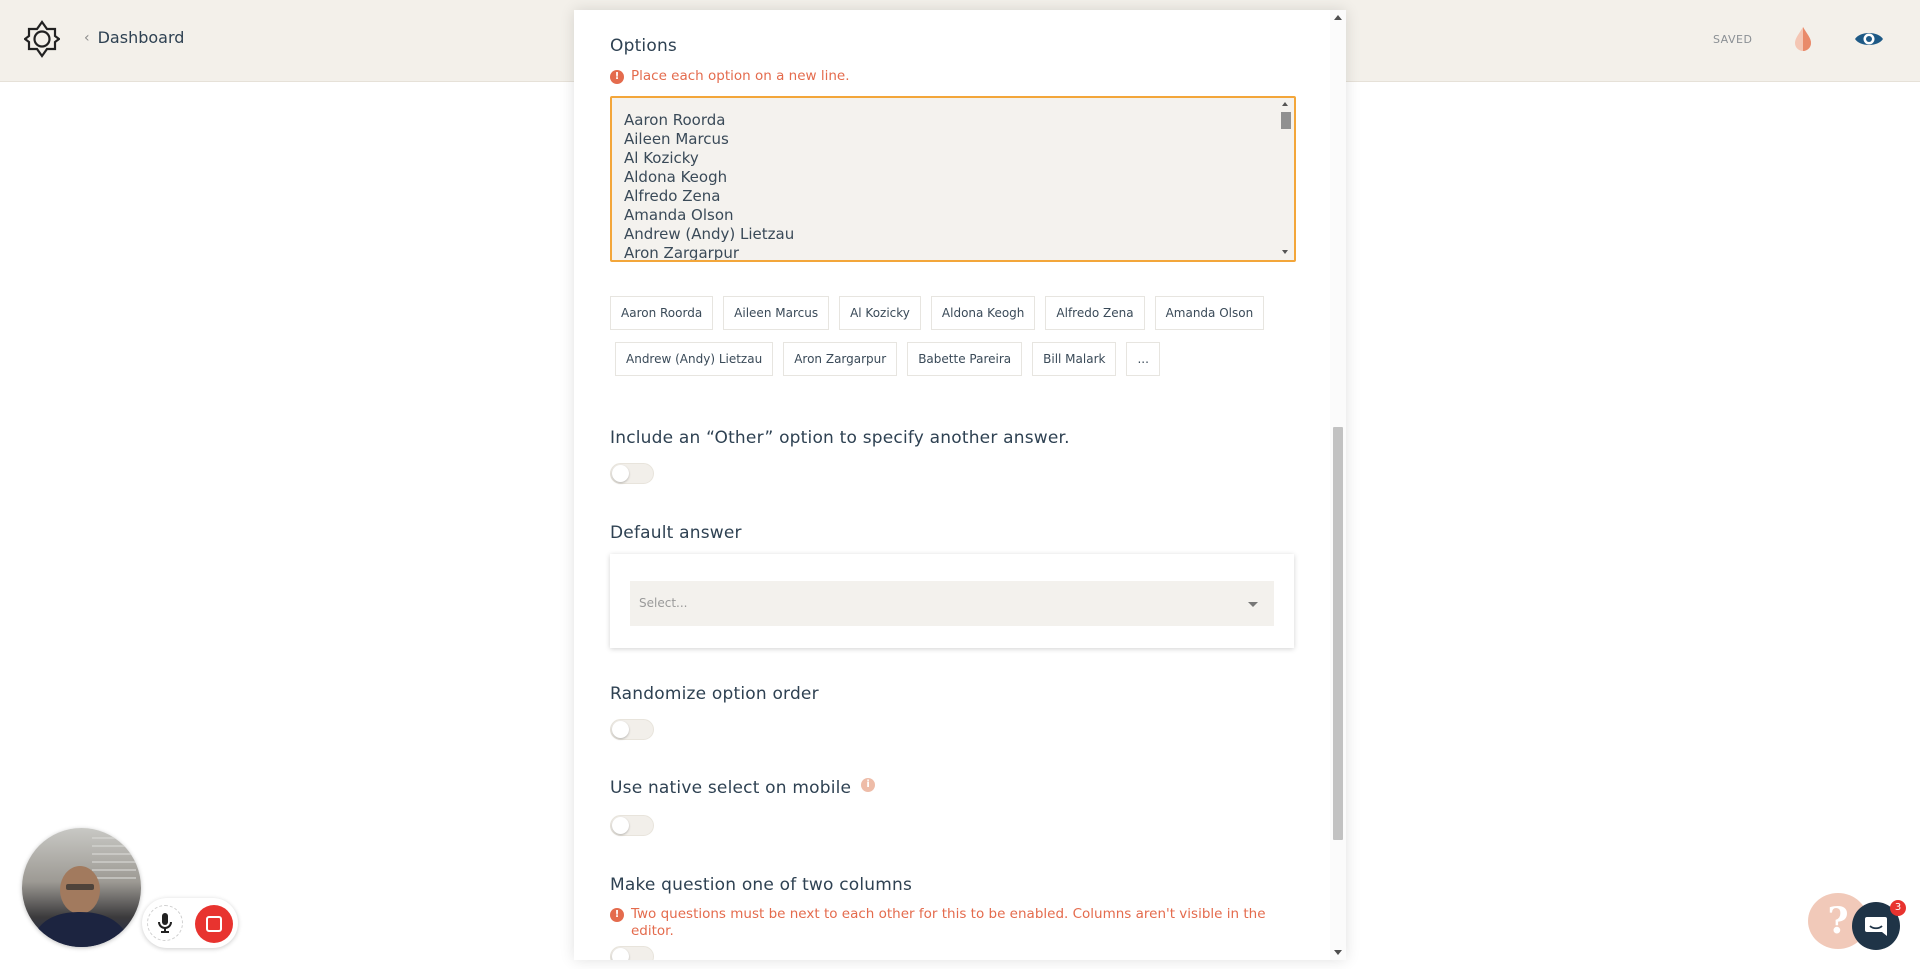 The width and height of the screenshot is (1920, 969). Describe the element at coordinates (731, 788) in the screenshot. I see `native-select-label-text: Use native select on mobile` at that location.